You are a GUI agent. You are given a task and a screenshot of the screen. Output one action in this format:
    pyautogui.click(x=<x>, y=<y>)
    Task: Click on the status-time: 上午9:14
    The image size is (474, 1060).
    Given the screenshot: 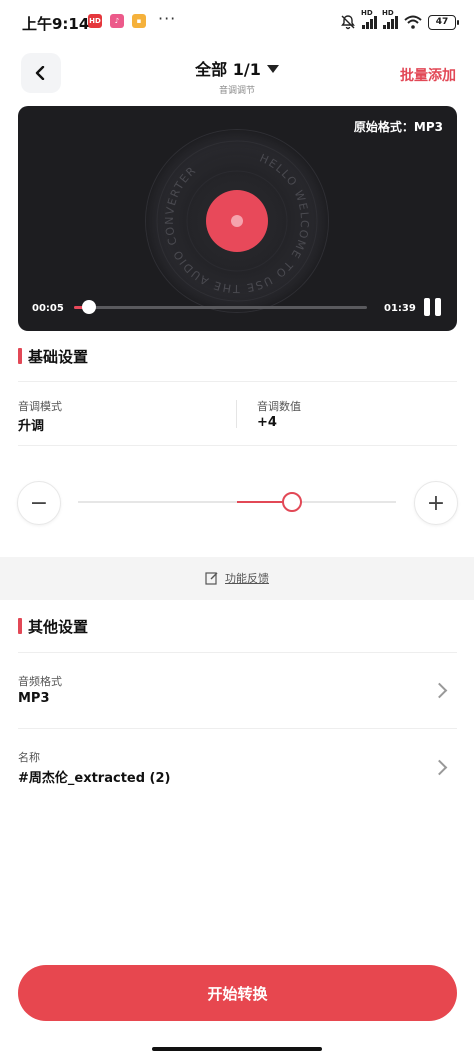 What is the action you would take?
    pyautogui.click(x=56, y=24)
    